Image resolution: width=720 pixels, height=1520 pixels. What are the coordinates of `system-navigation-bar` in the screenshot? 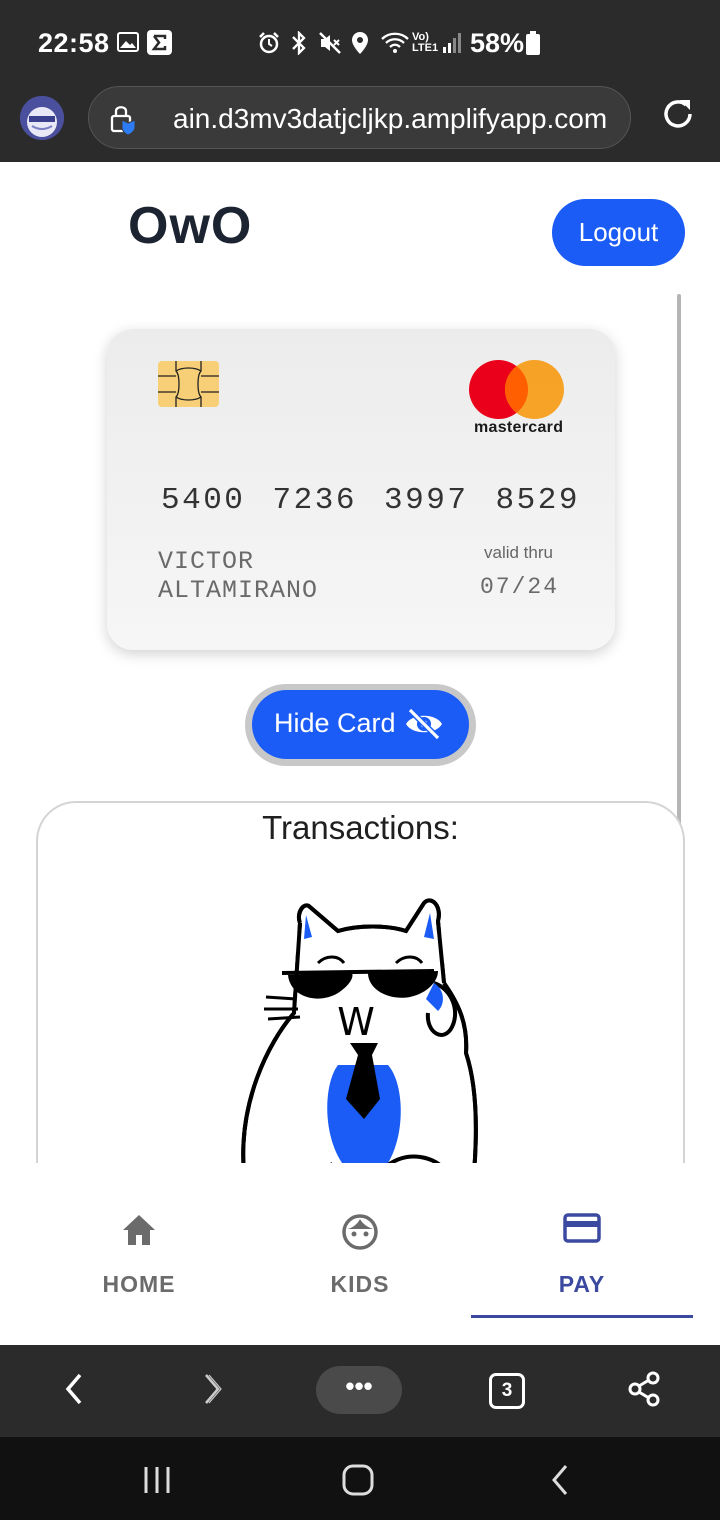 It's located at (360, 1478).